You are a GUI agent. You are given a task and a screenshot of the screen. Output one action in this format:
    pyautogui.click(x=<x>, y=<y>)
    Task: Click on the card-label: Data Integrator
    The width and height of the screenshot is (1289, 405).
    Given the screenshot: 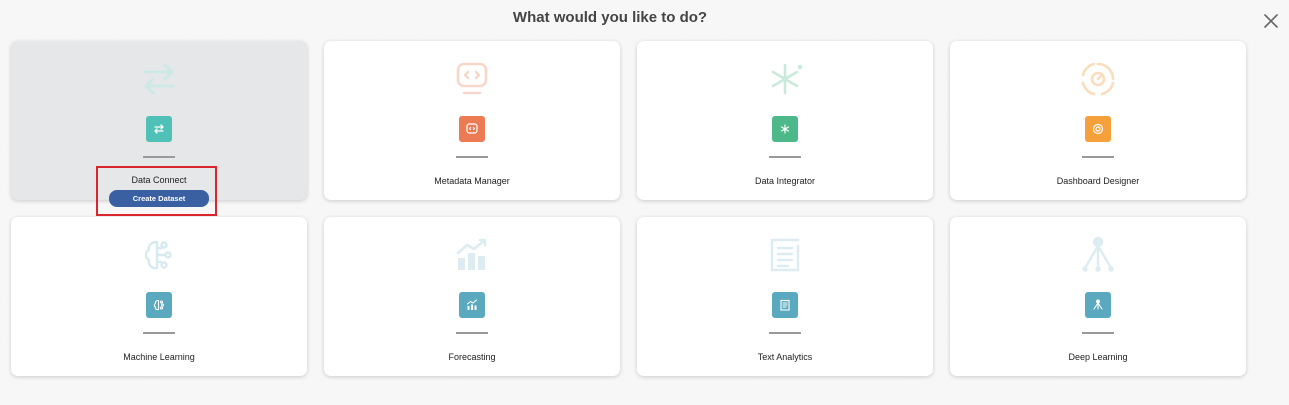 What is the action you would take?
    pyautogui.click(x=785, y=181)
    